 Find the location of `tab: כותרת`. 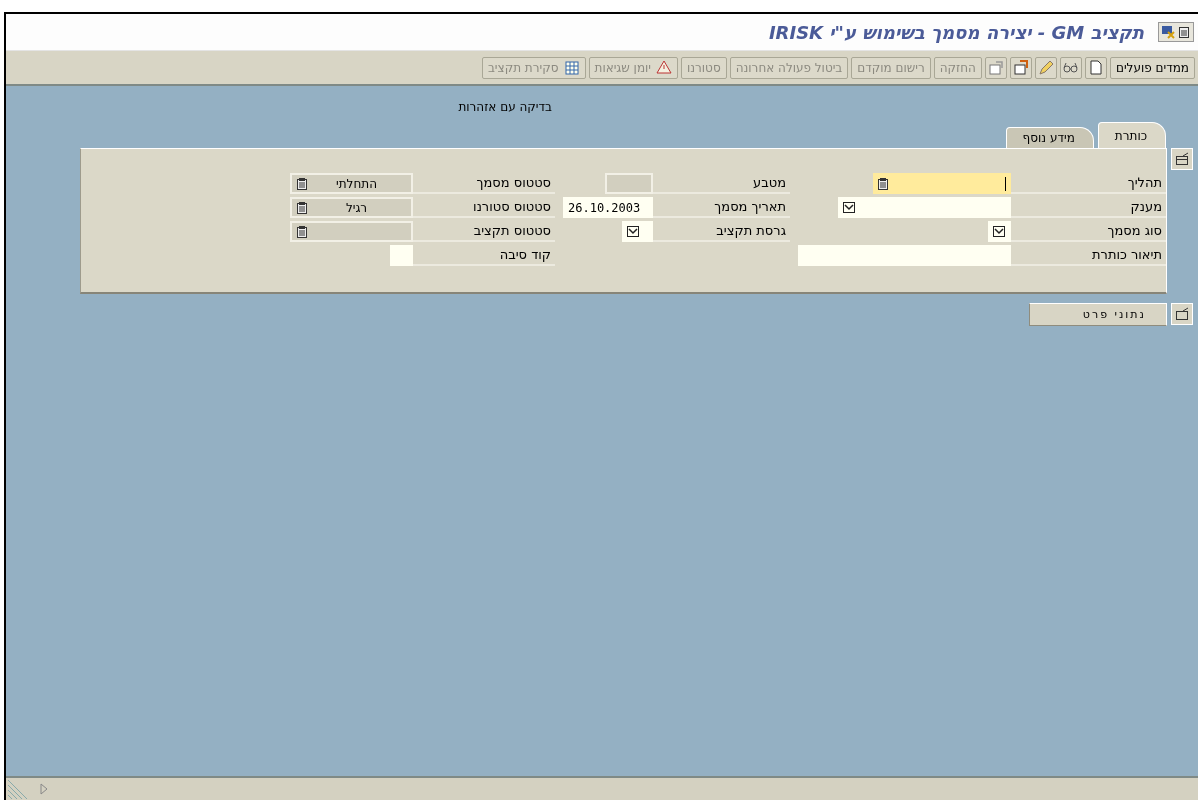

tab: כותרת is located at coordinates (1131, 135).